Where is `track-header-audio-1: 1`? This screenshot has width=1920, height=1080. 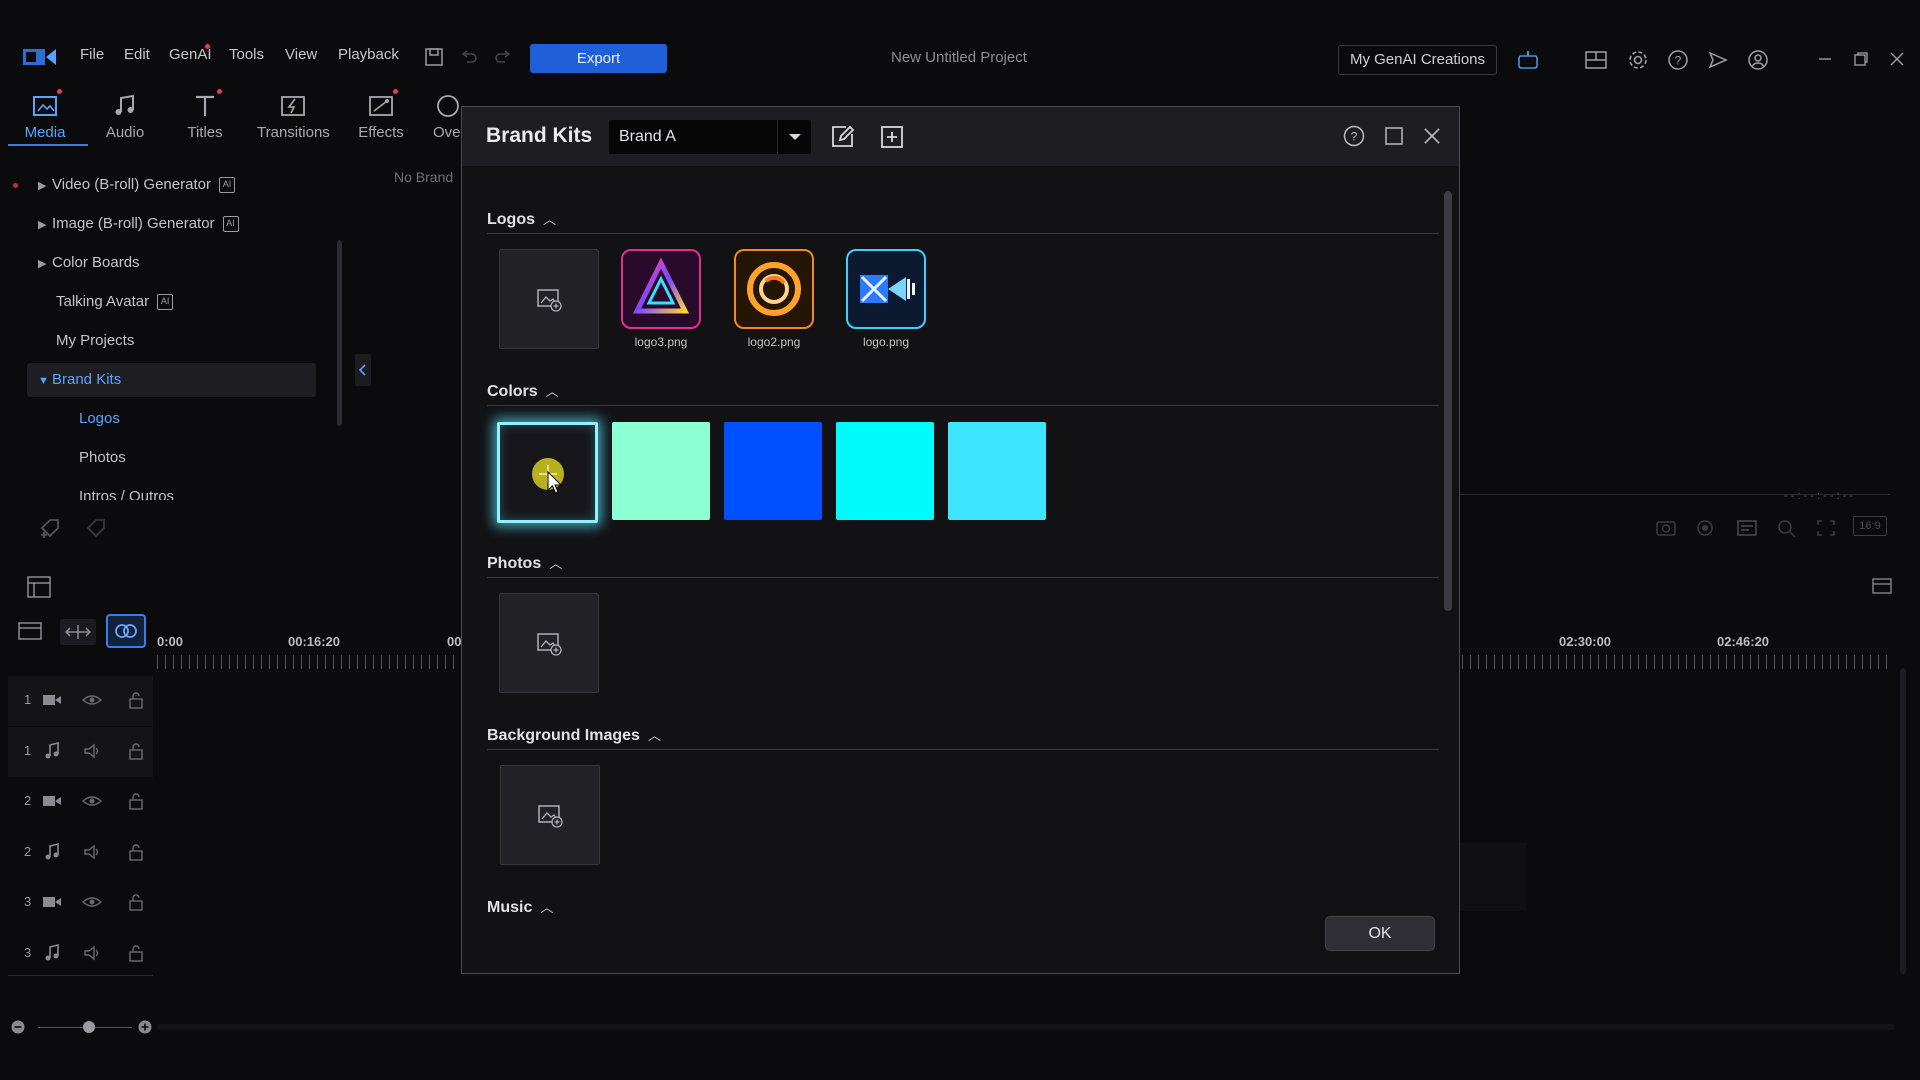
track-header-audio-1: 1 is located at coordinates (80, 752).